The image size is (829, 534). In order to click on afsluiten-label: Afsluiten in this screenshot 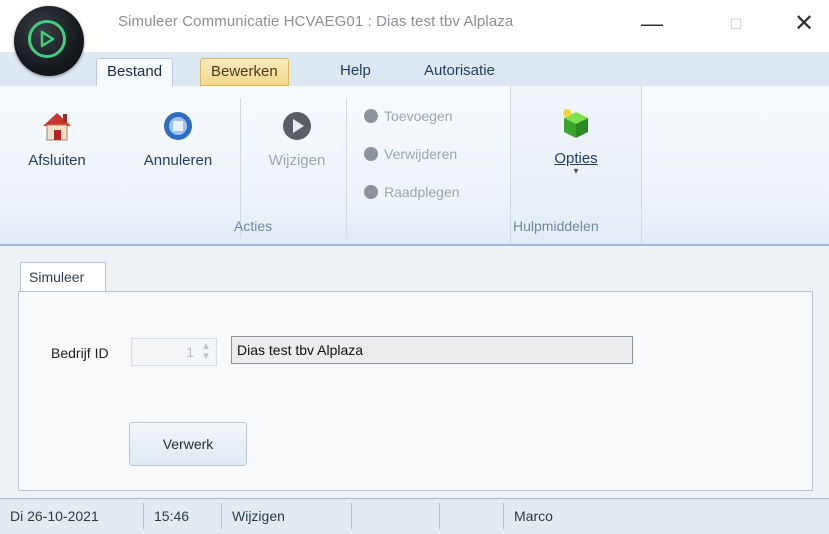, I will do `click(57, 160)`.